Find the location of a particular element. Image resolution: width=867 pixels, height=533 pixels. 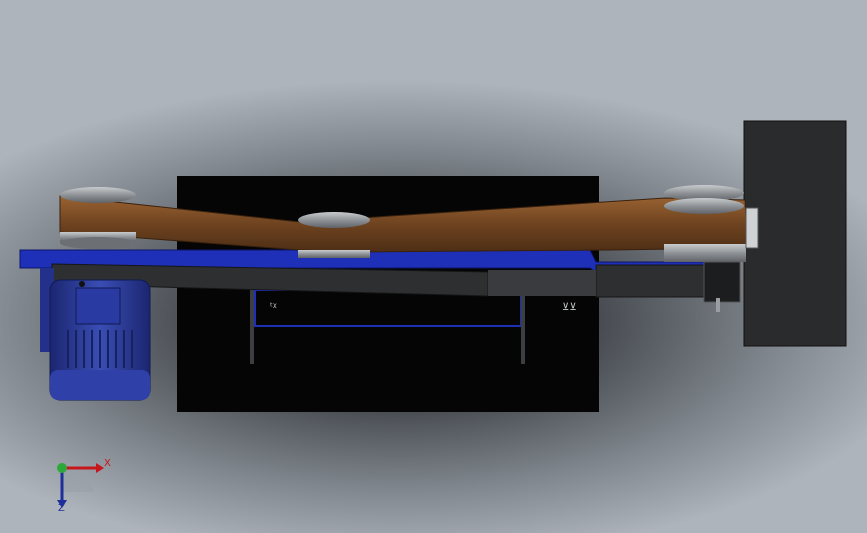

arm-bracket is located at coordinates (542, 283).